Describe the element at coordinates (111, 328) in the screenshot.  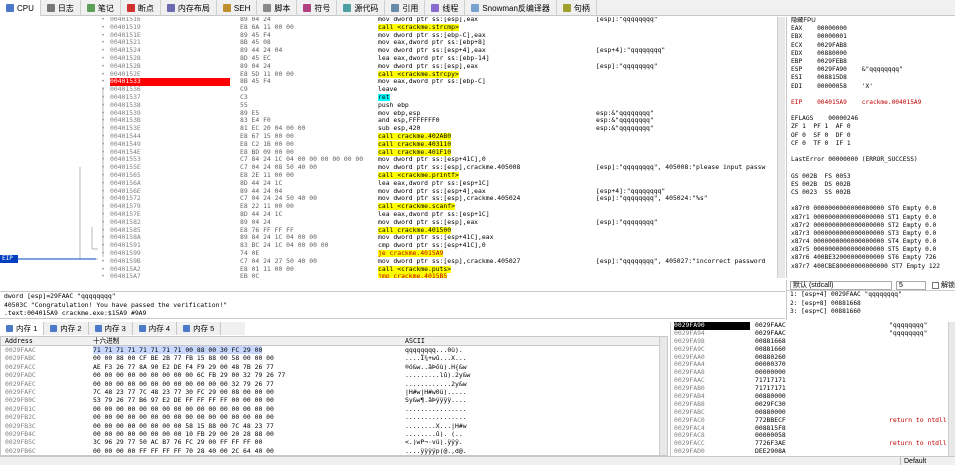
I see `memory-tab-3: 内存 3` at that location.